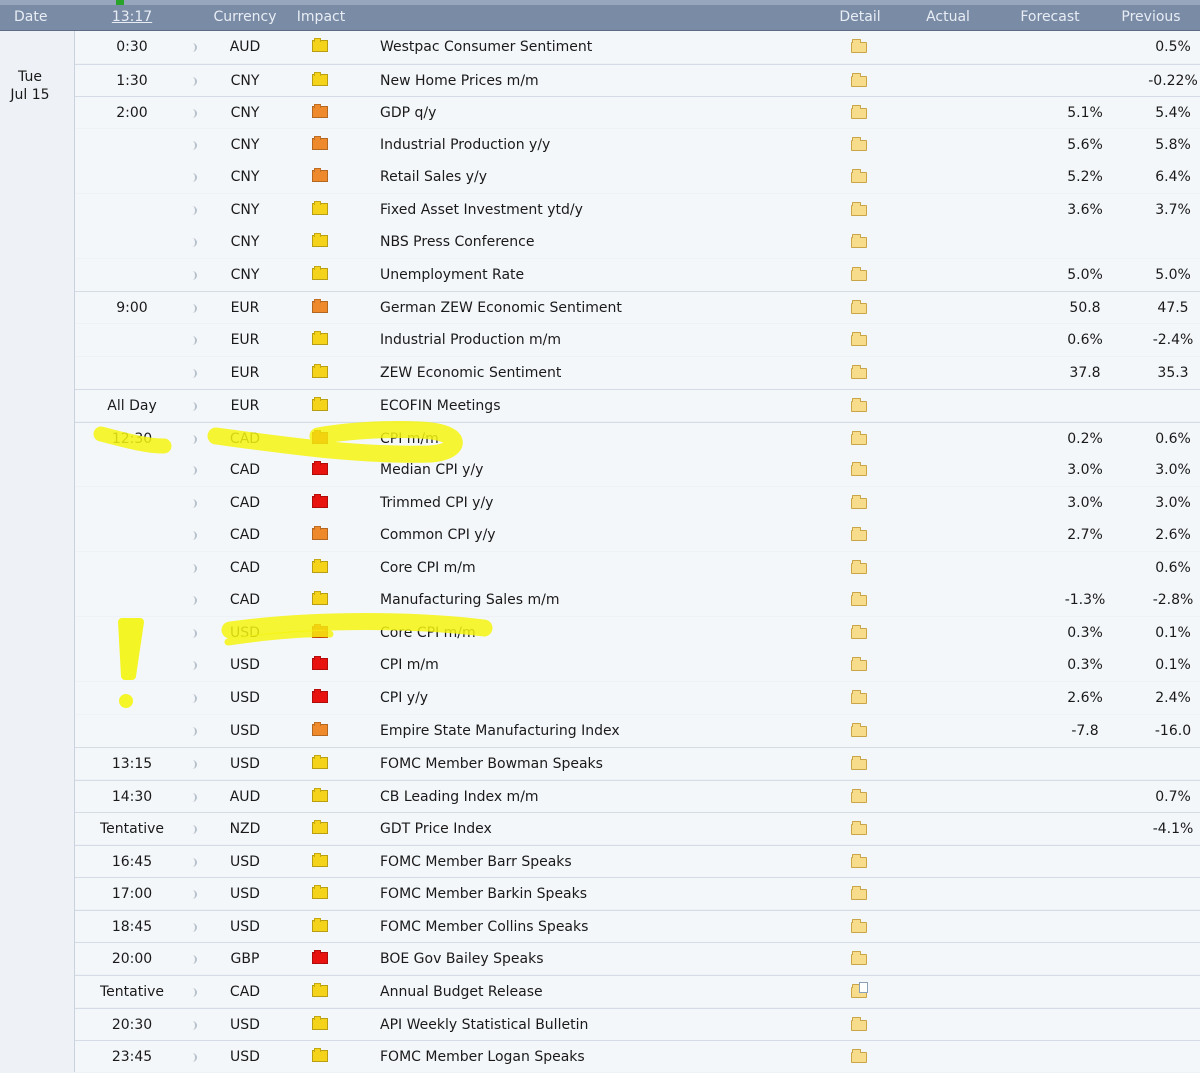  What do you see at coordinates (461, 992) in the screenshot?
I see `event-title: Annual Budget Release` at bounding box center [461, 992].